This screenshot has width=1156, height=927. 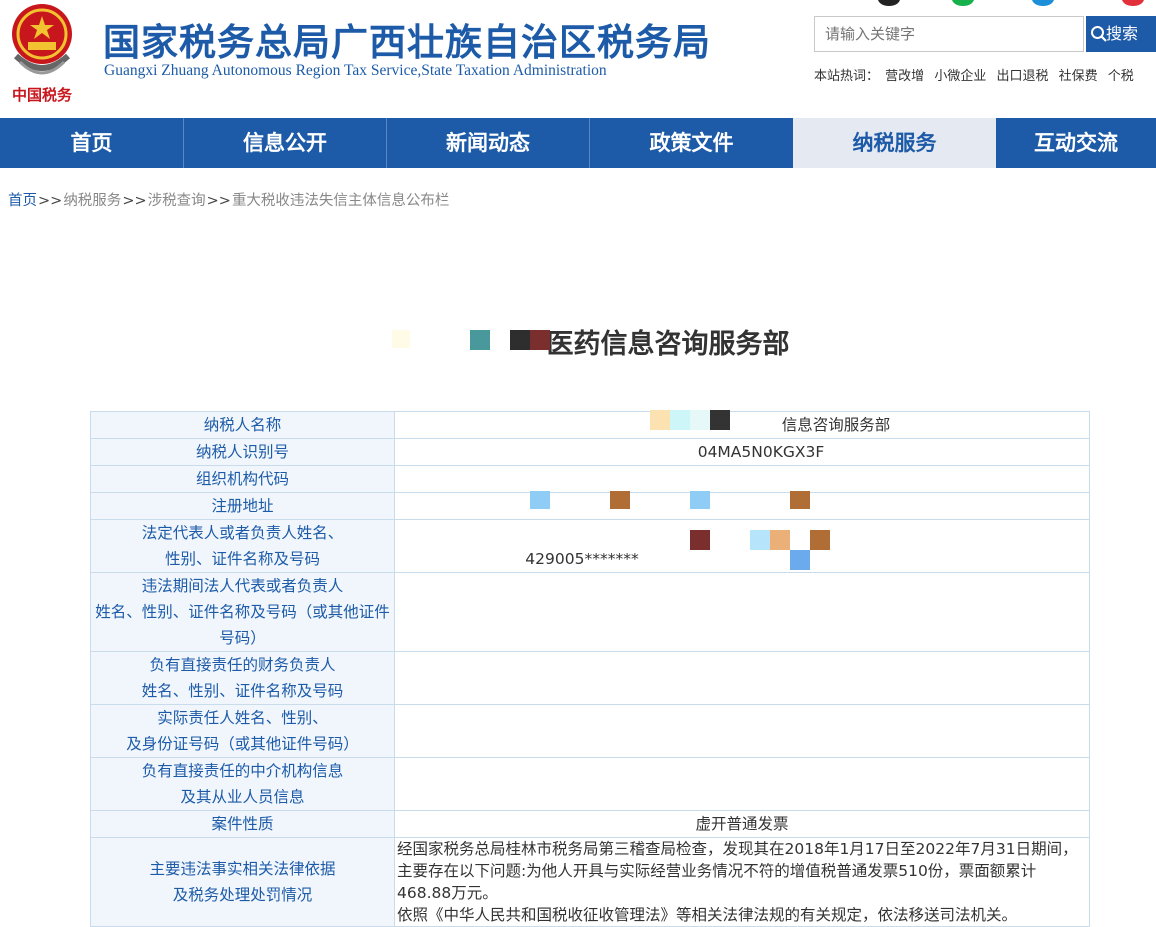 I want to click on search-button: 搜索, so click(x=1121, y=34).